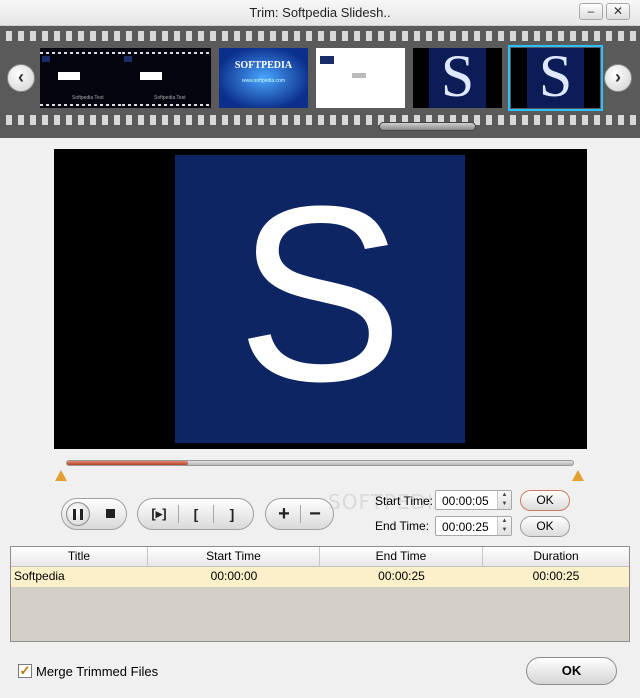  I want to click on add-segment-button: +, so click(284, 514).